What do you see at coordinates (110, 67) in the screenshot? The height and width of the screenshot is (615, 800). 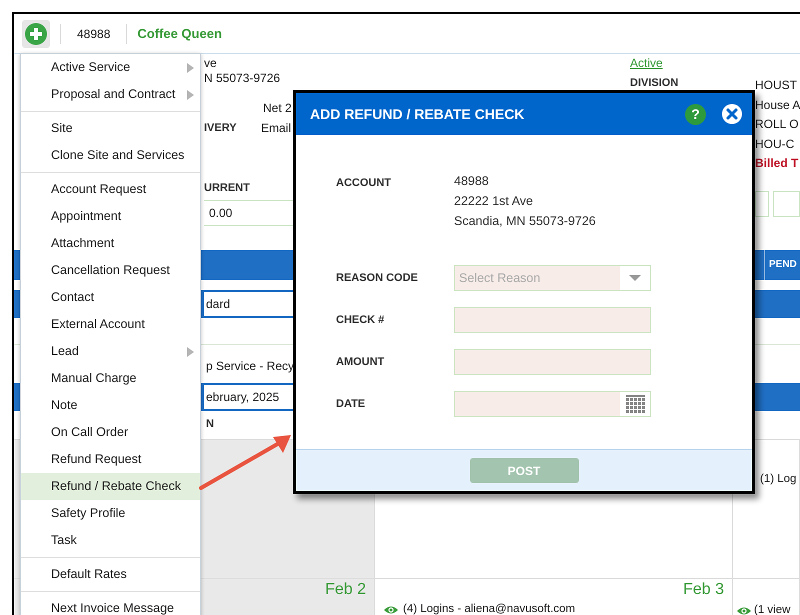 I see `menu-item: Active Service` at bounding box center [110, 67].